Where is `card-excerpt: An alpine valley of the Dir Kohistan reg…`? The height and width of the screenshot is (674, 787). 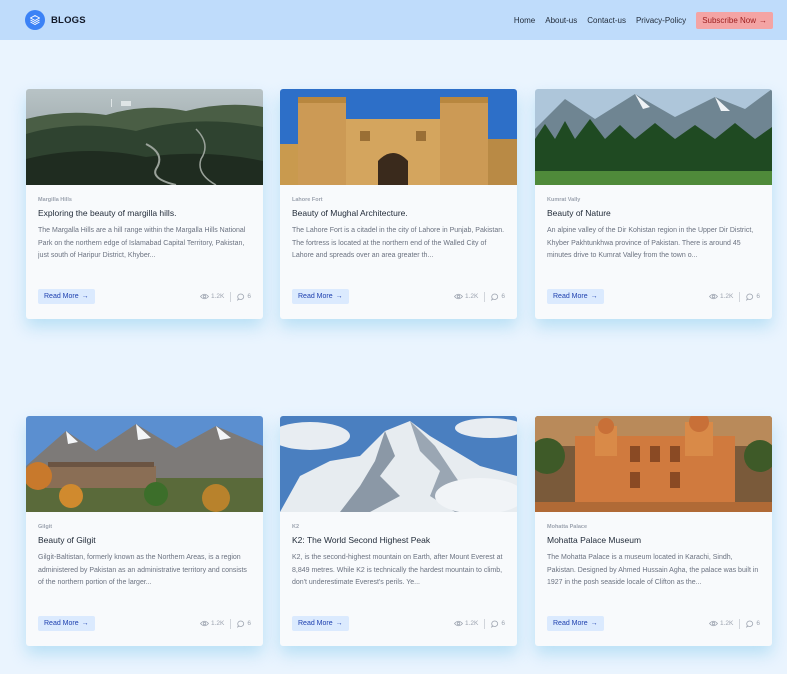
card-excerpt: An alpine valley of the Dir Kohistan reg… is located at coordinates (650, 243).